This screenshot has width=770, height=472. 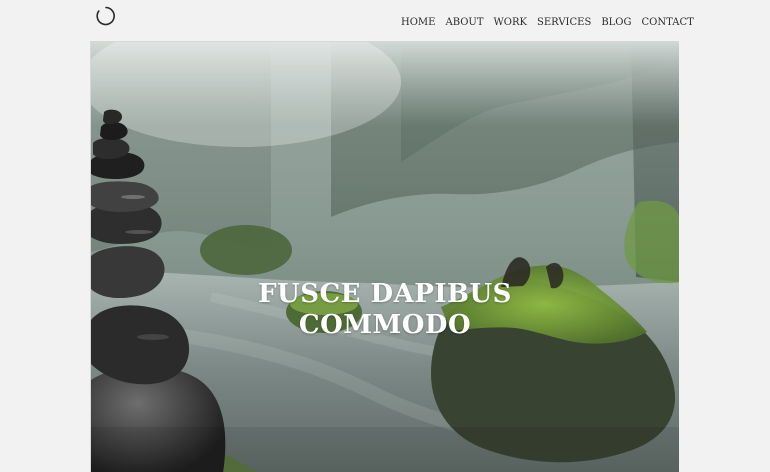 I want to click on nav-services-link: SERVICES, so click(x=564, y=22).